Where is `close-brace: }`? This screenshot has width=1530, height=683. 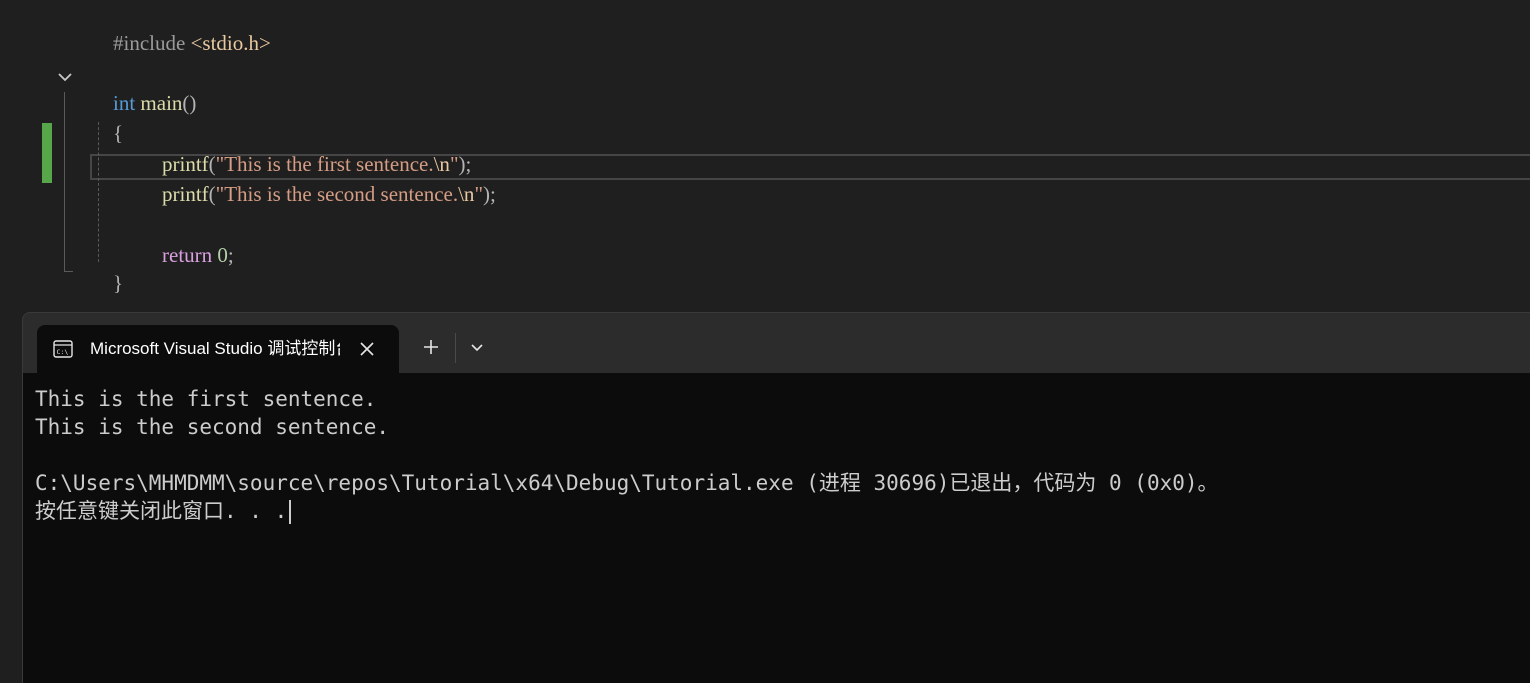 close-brace: } is located at coordinates (118, 283).